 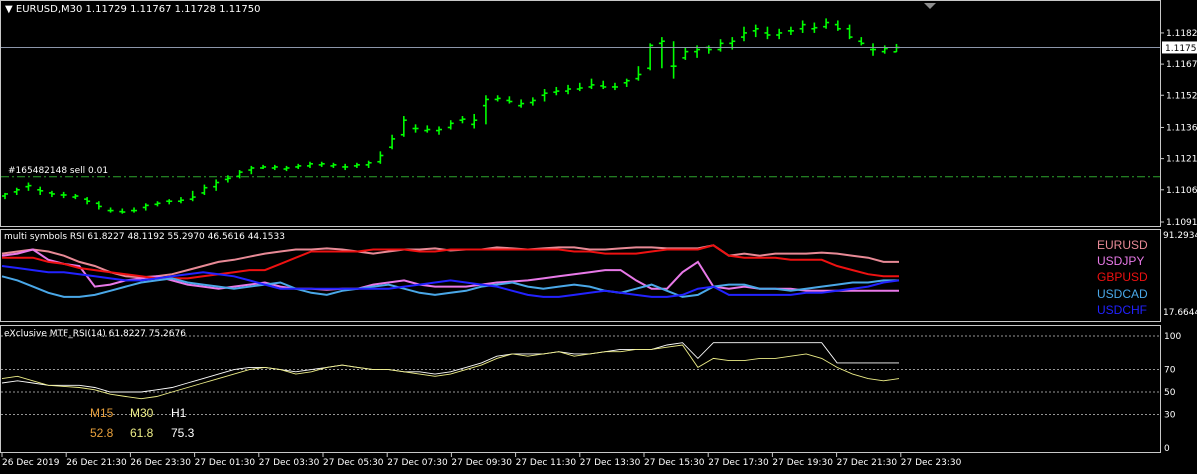 What do you see at coordinates (102, 413) in the screenshot?
I see `tf-m15-label: M15` at bounding box center [102, 413].